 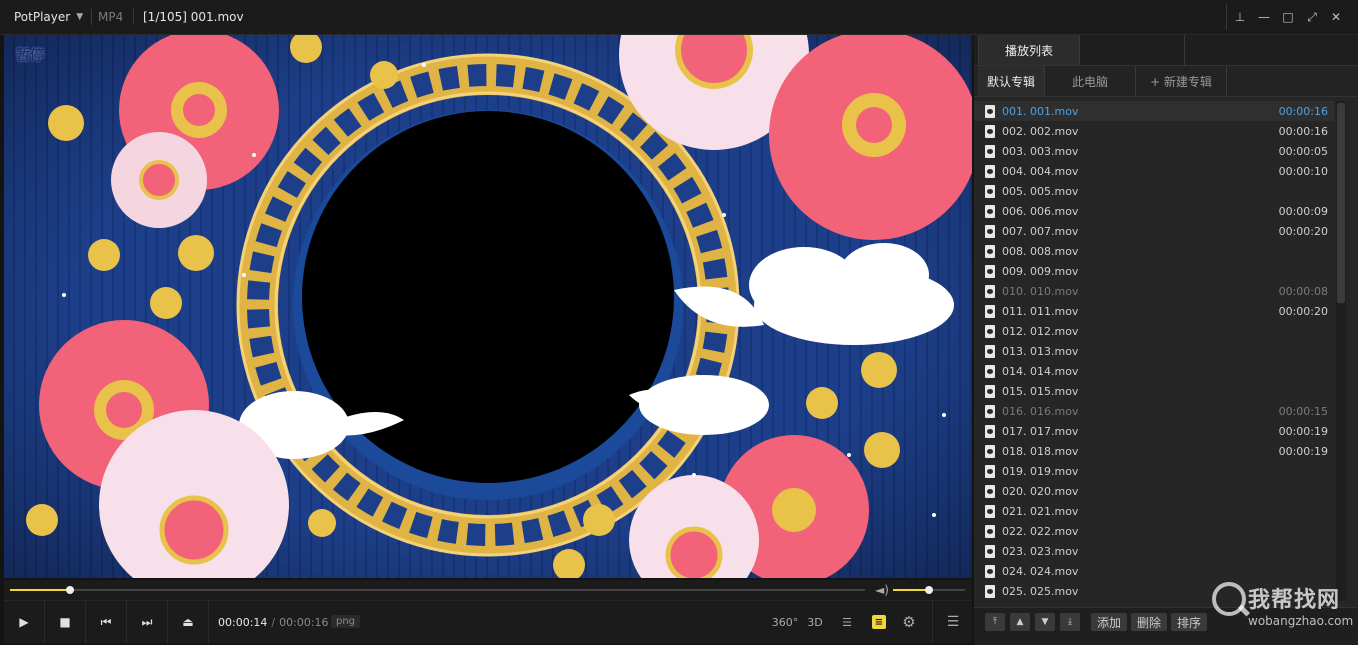 I want to click on settings-button: ⚙, so click(x=909, y=622).